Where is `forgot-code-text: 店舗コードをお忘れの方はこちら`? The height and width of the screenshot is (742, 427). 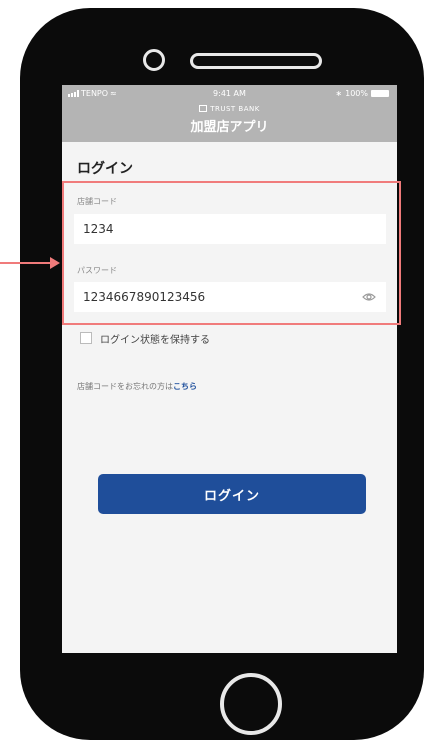 forgot-code-text: 店舗コードをお忘れの方はこちら is located at coordinates (137, 386).